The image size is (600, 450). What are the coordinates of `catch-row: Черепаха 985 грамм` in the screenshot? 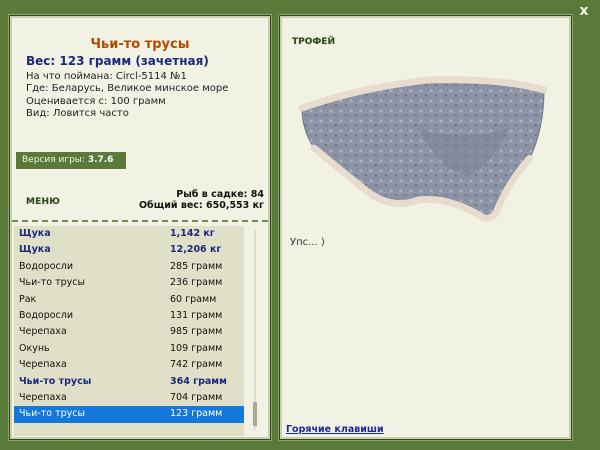 It's located at (129, 332).